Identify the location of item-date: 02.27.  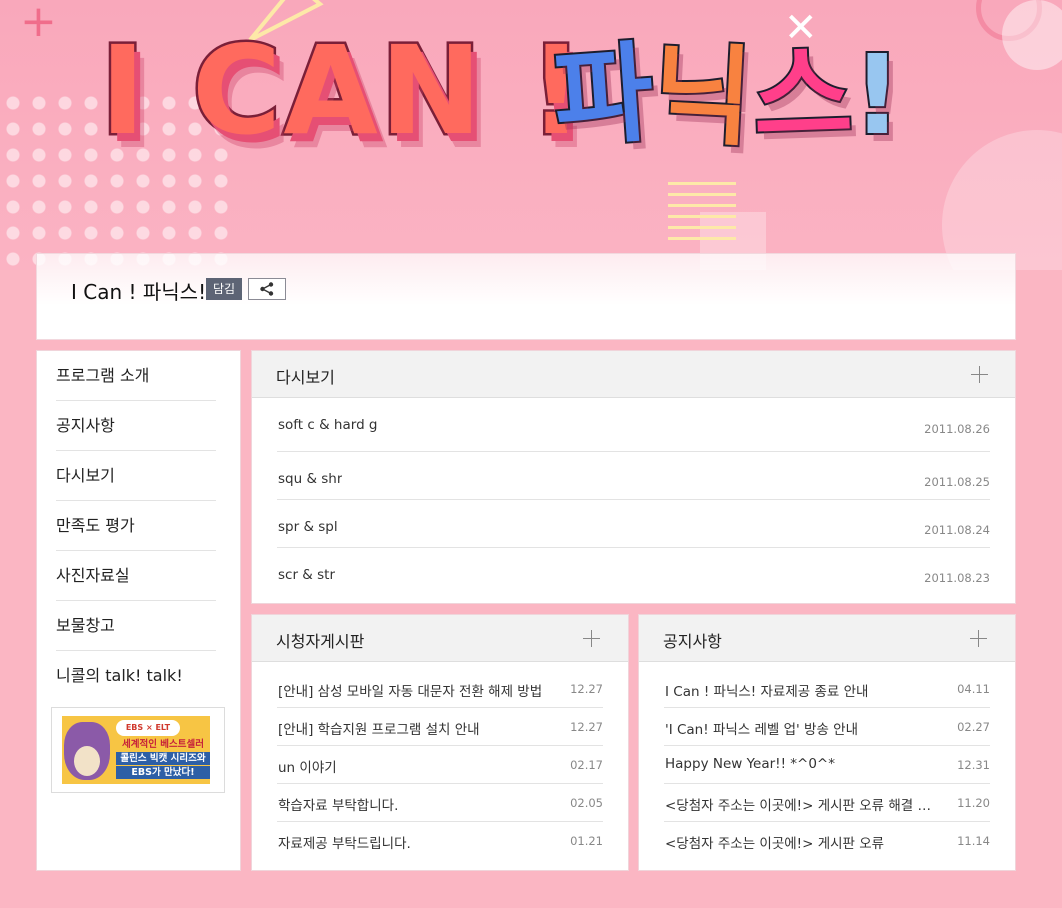
(973, 727).